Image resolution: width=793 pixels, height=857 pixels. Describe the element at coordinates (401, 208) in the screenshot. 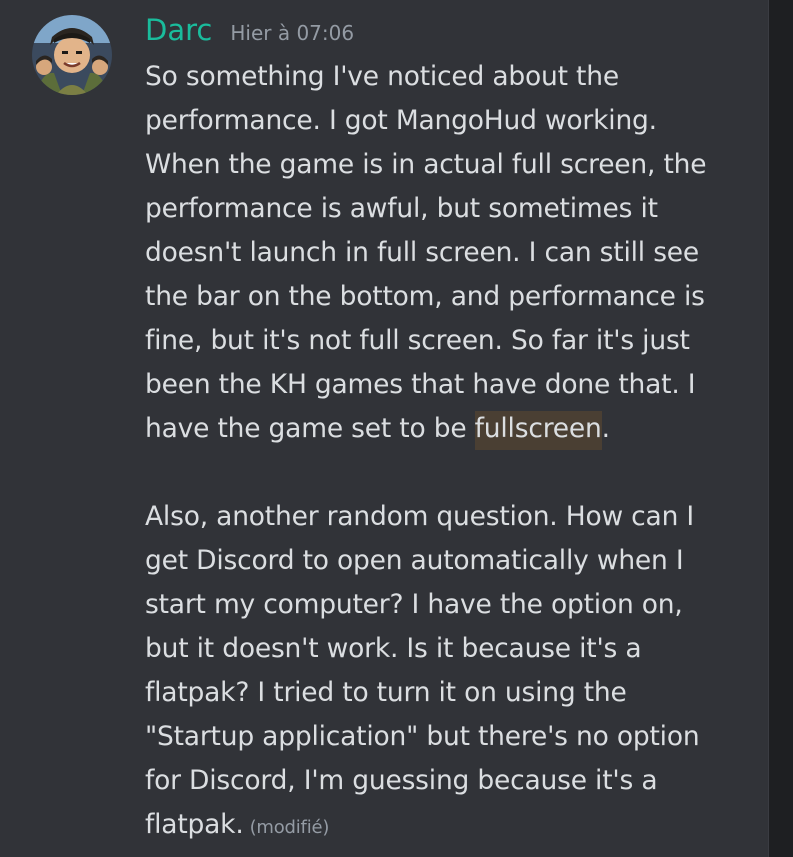

I see `message-line: performance is awful, but sometimes it` at that location.